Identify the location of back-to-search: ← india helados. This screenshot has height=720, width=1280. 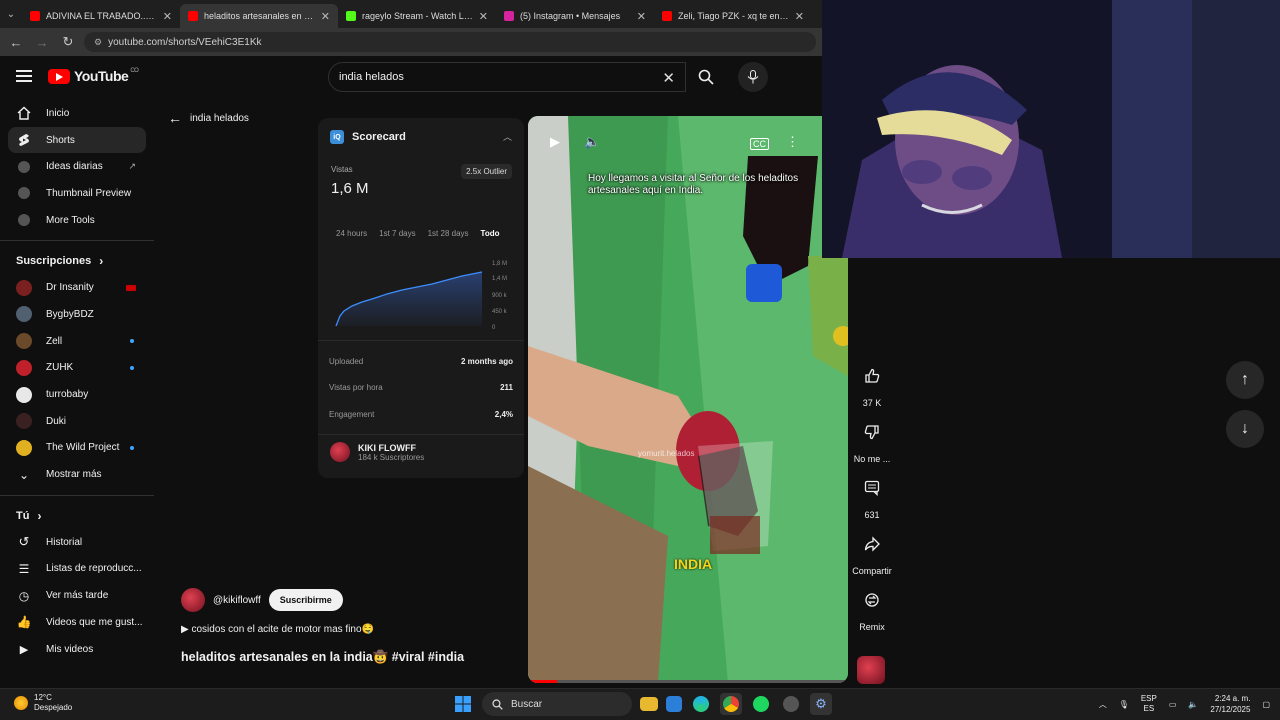
(208, 118).